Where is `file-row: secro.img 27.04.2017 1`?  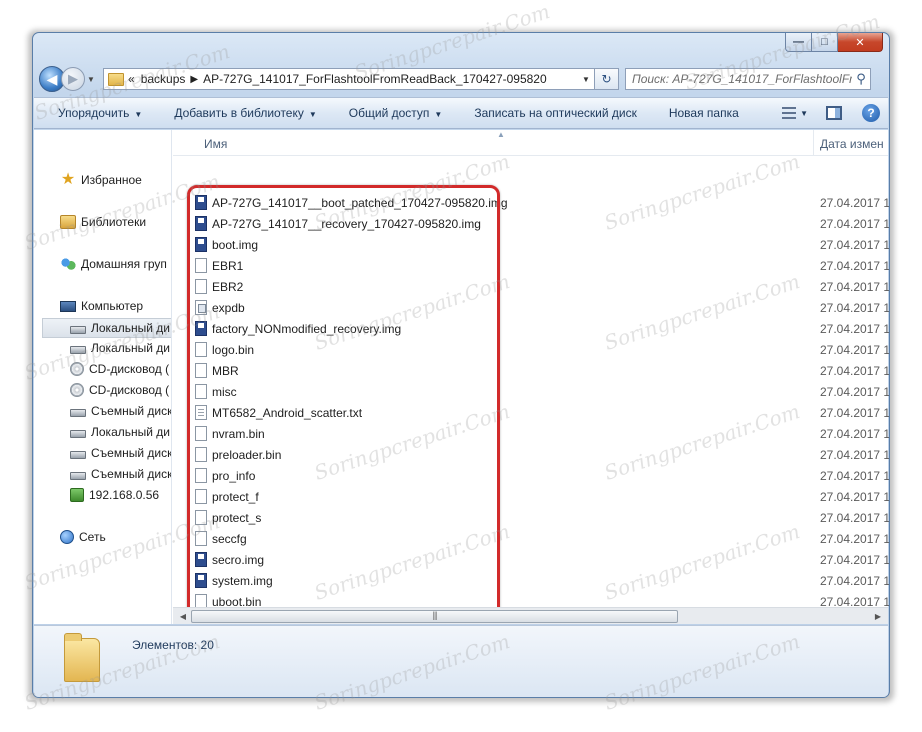
file-row: secro.img 27.04.2017 1 is located at coordinates (531, 559).